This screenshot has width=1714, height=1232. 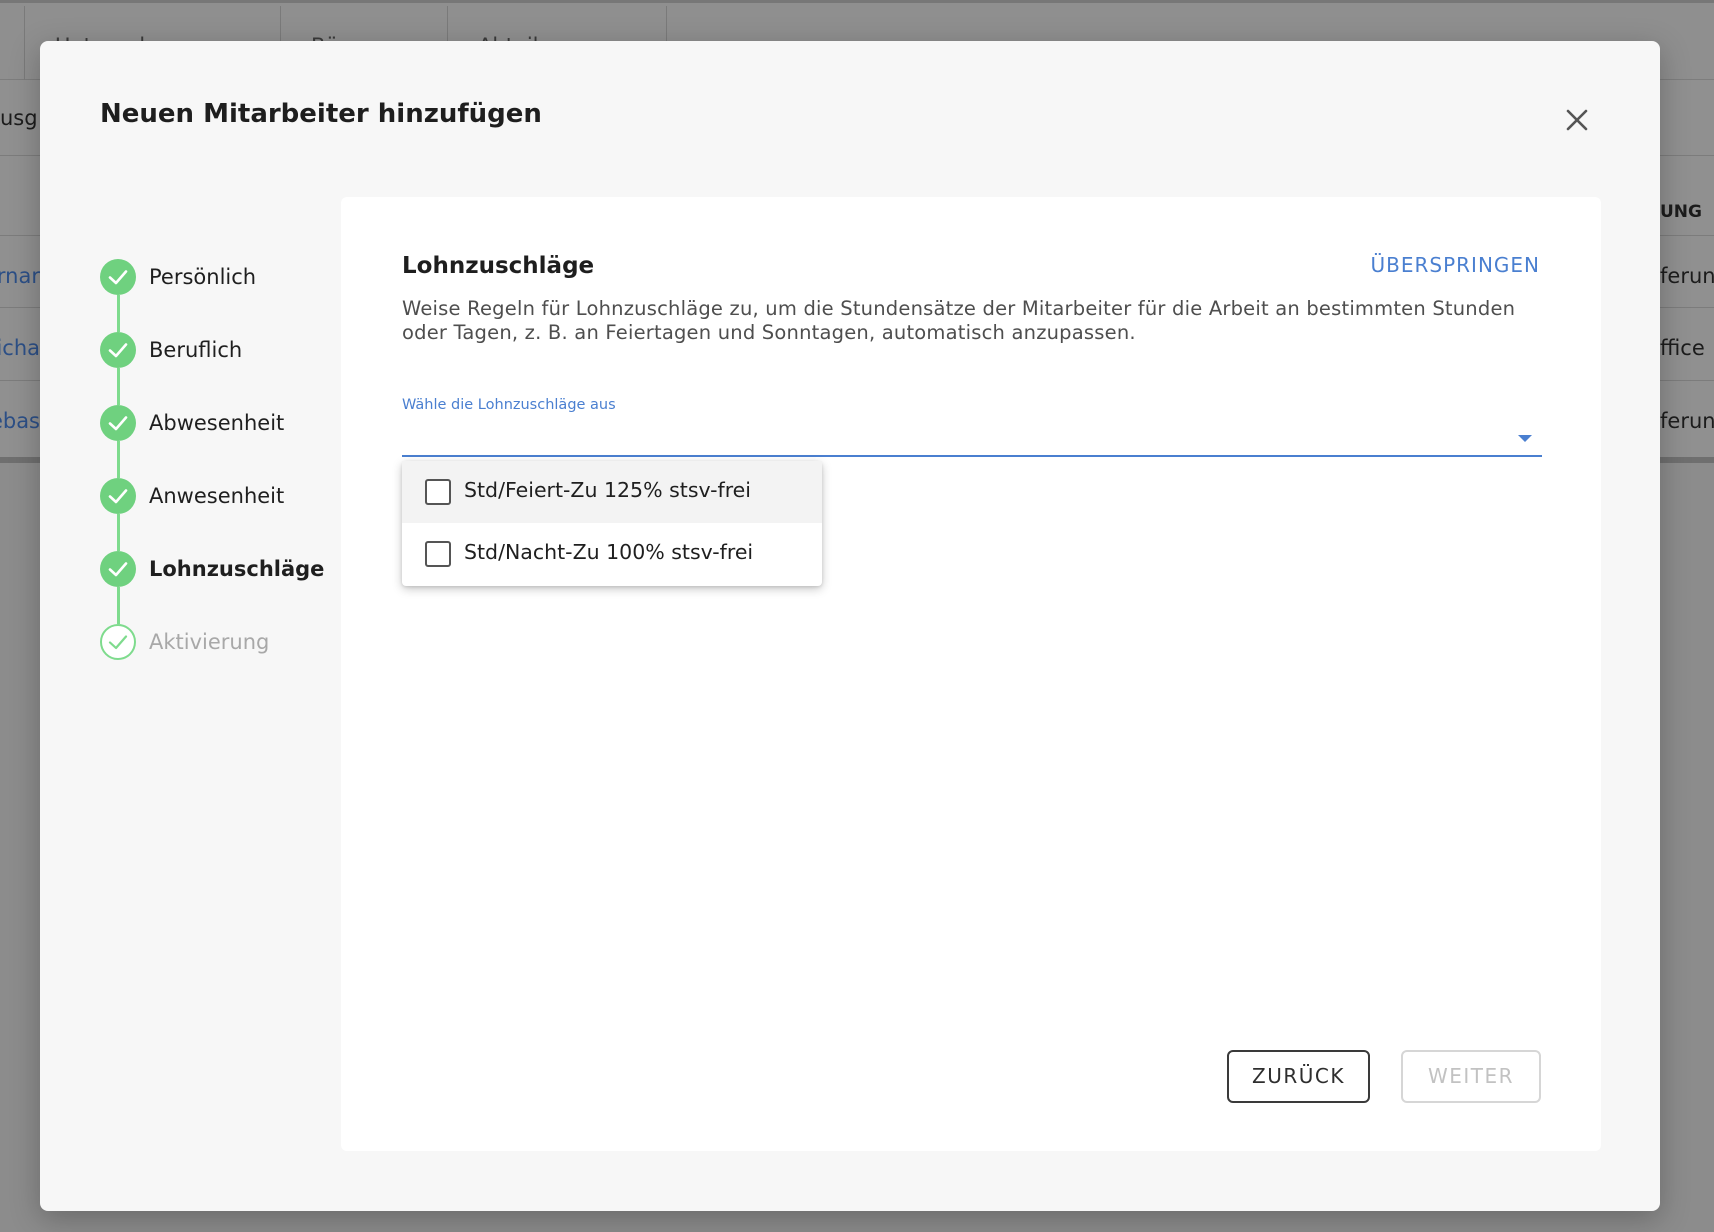 I want to click on step-activation: Aktivierung, so click(x=230, y=644).